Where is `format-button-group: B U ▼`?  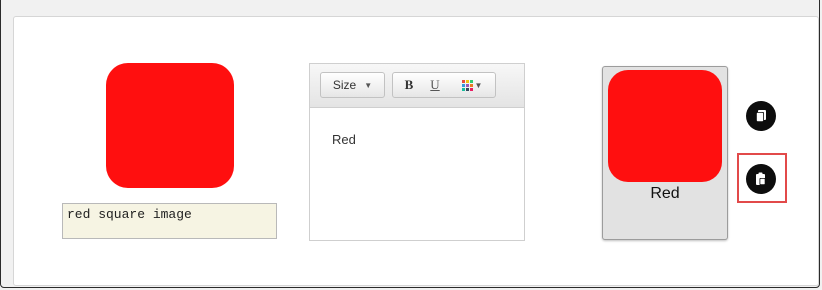 format-button-group: B U ▼ is located at coordinates (444, 85).